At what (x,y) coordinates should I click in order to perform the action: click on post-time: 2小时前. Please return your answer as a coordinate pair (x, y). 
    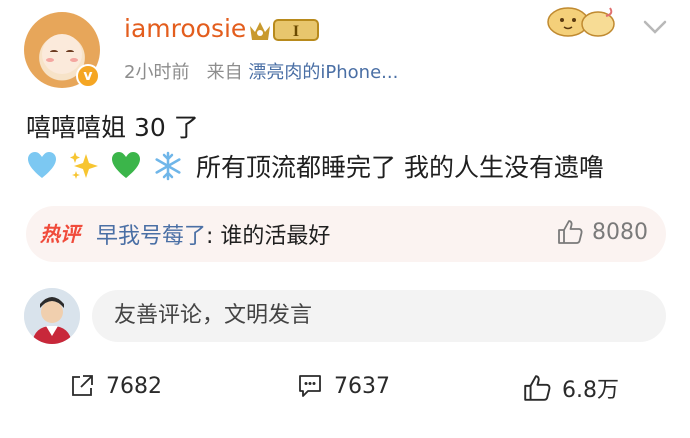
    Looking at the image, I should click on (157, 72).